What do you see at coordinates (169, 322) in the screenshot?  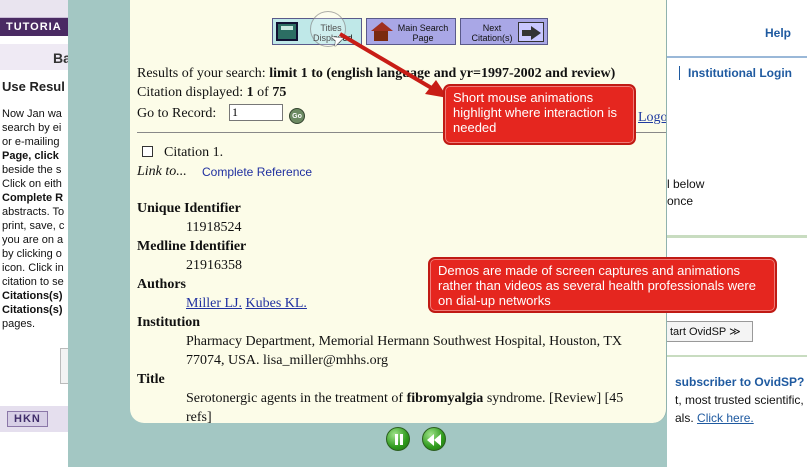 I see `institution-label: Institution` at bounding box center [169, 322].